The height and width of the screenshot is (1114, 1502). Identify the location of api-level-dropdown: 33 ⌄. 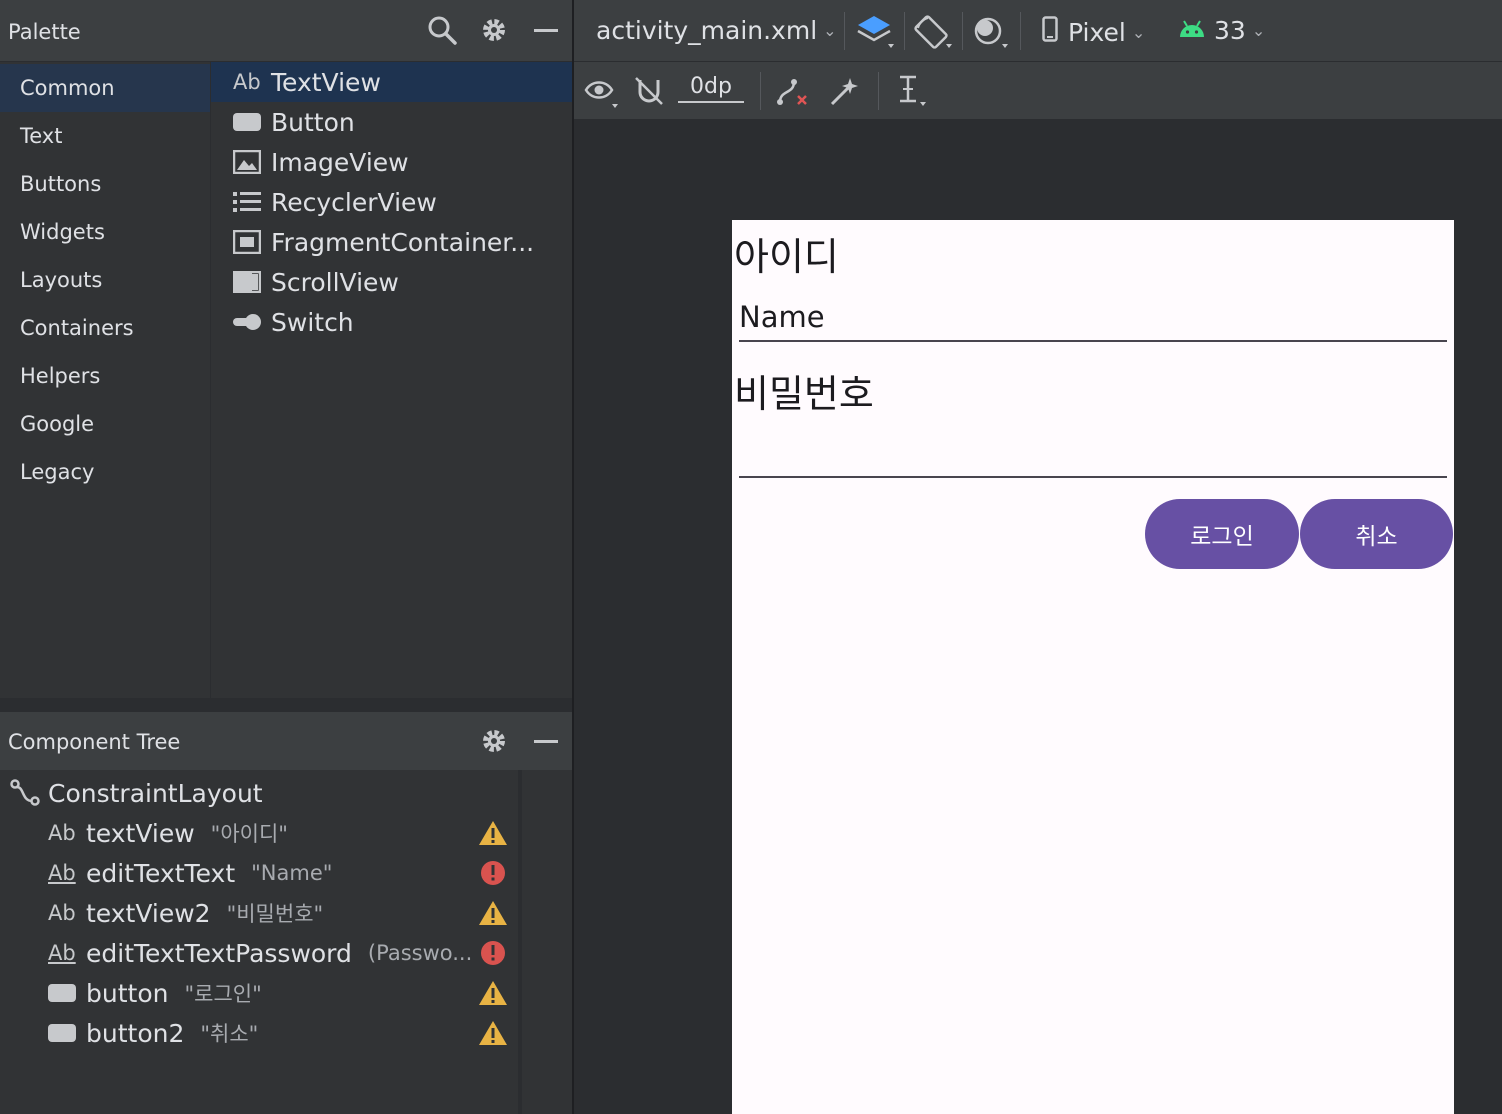
(1221, 30).